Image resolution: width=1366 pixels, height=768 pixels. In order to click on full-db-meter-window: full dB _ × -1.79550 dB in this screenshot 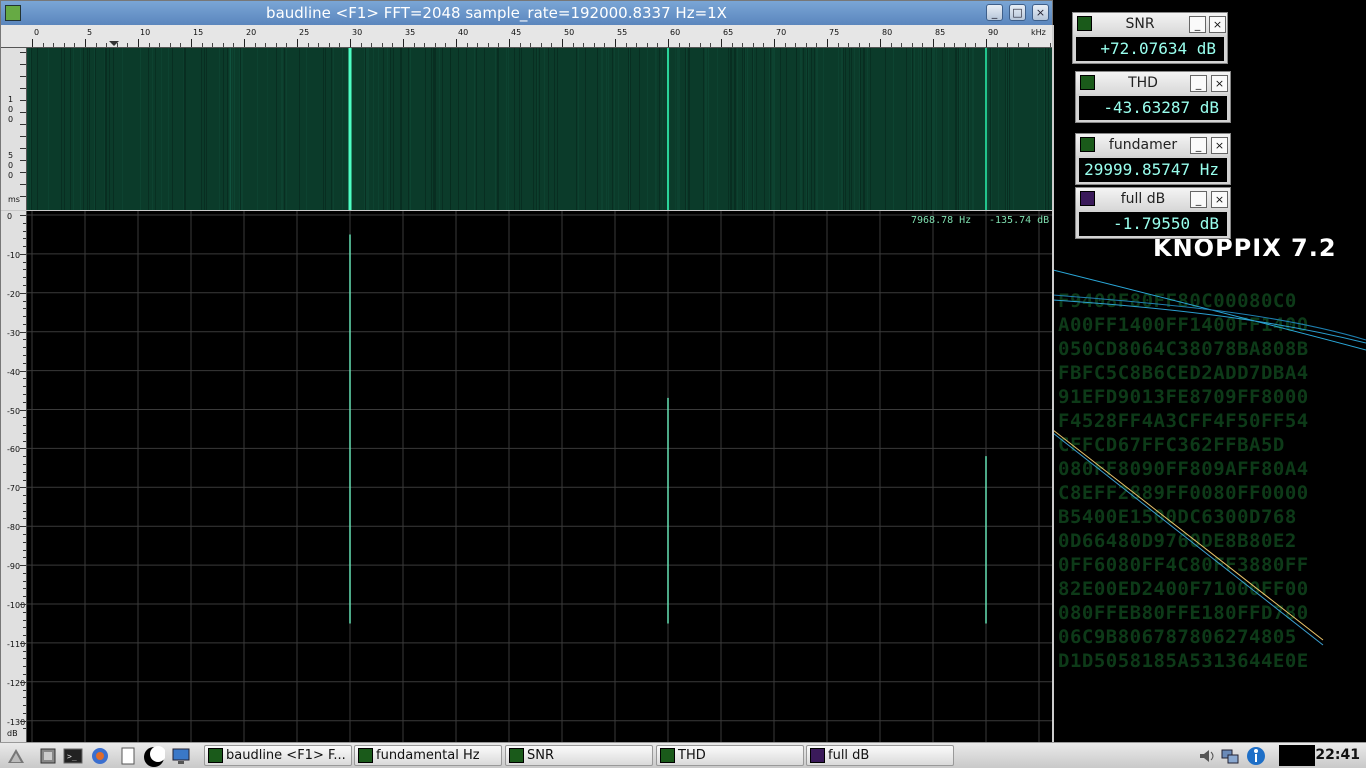, I will do `click(1153, 213)`.